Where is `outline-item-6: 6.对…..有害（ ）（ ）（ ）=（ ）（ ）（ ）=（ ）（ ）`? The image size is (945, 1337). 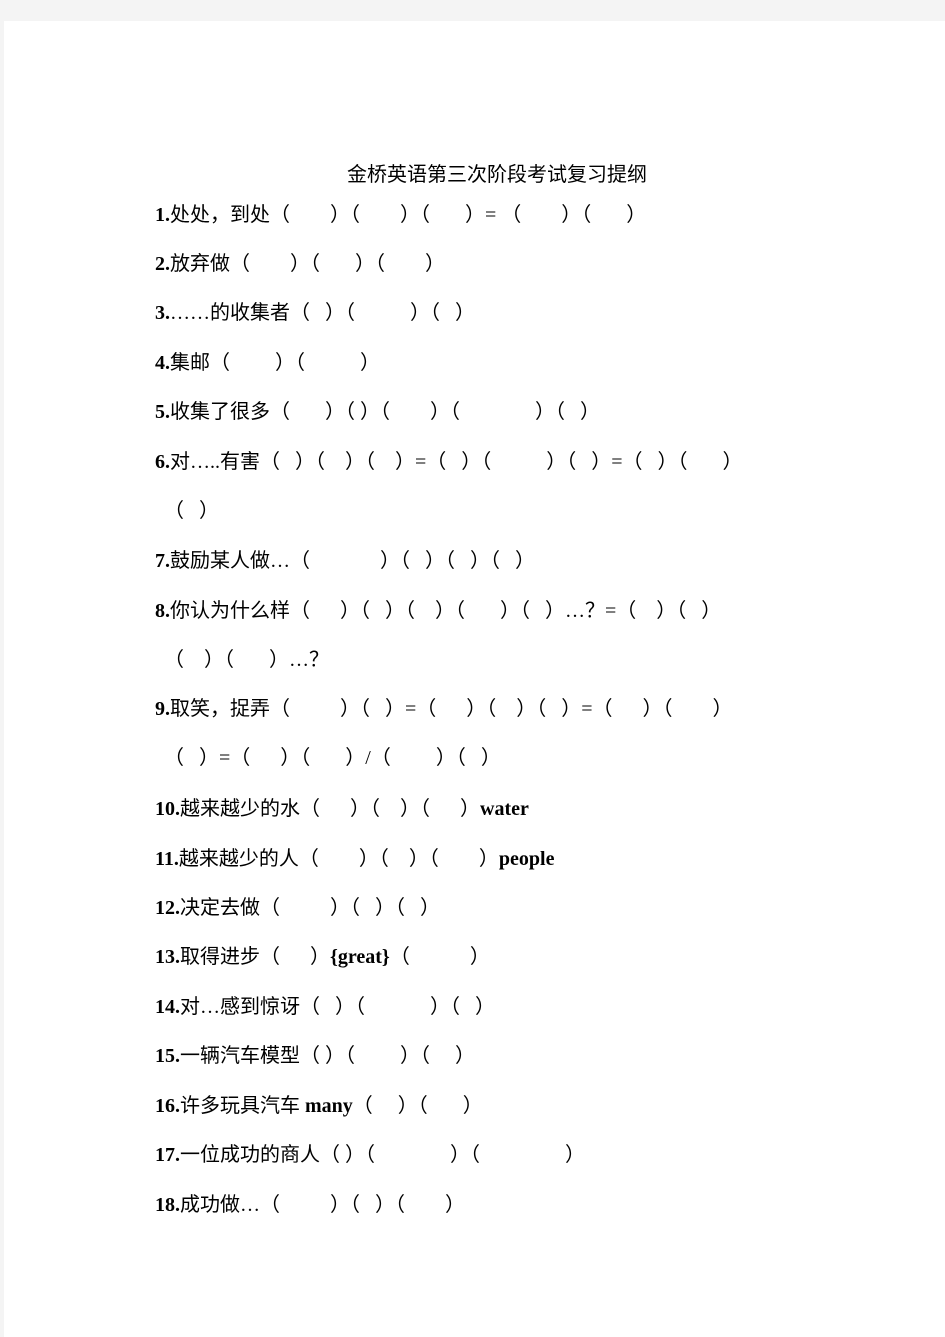
outline-item-6: 6.对…..有害（ ）（ ）（ ）=（ ）（ ）（ ）=（ ）（ ） is located at coordinates (449, 459).